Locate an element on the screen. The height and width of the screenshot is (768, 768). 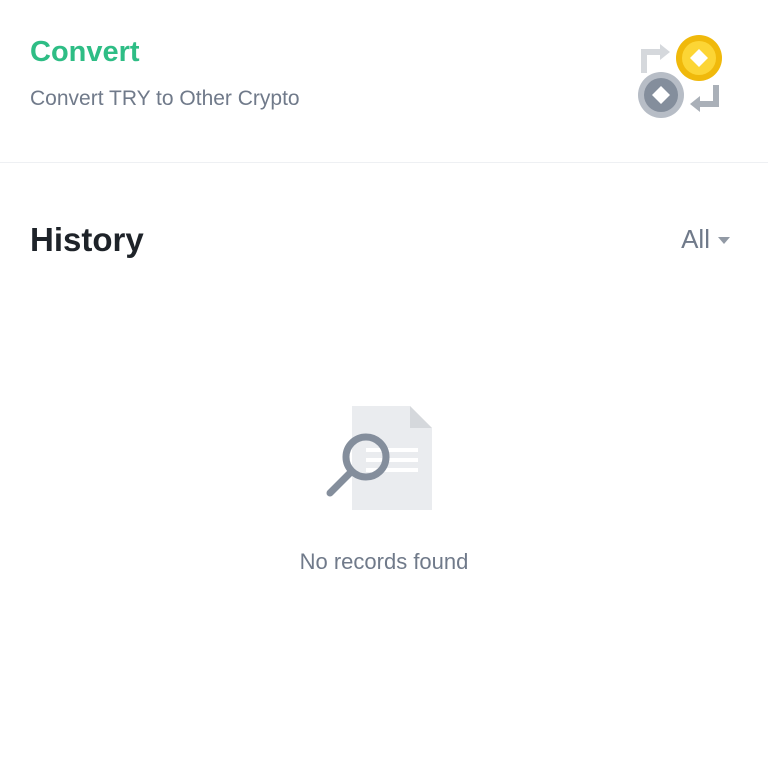
convert-subtitle: Convert TRY to Other Crypto is located at coordinates (165, 98).